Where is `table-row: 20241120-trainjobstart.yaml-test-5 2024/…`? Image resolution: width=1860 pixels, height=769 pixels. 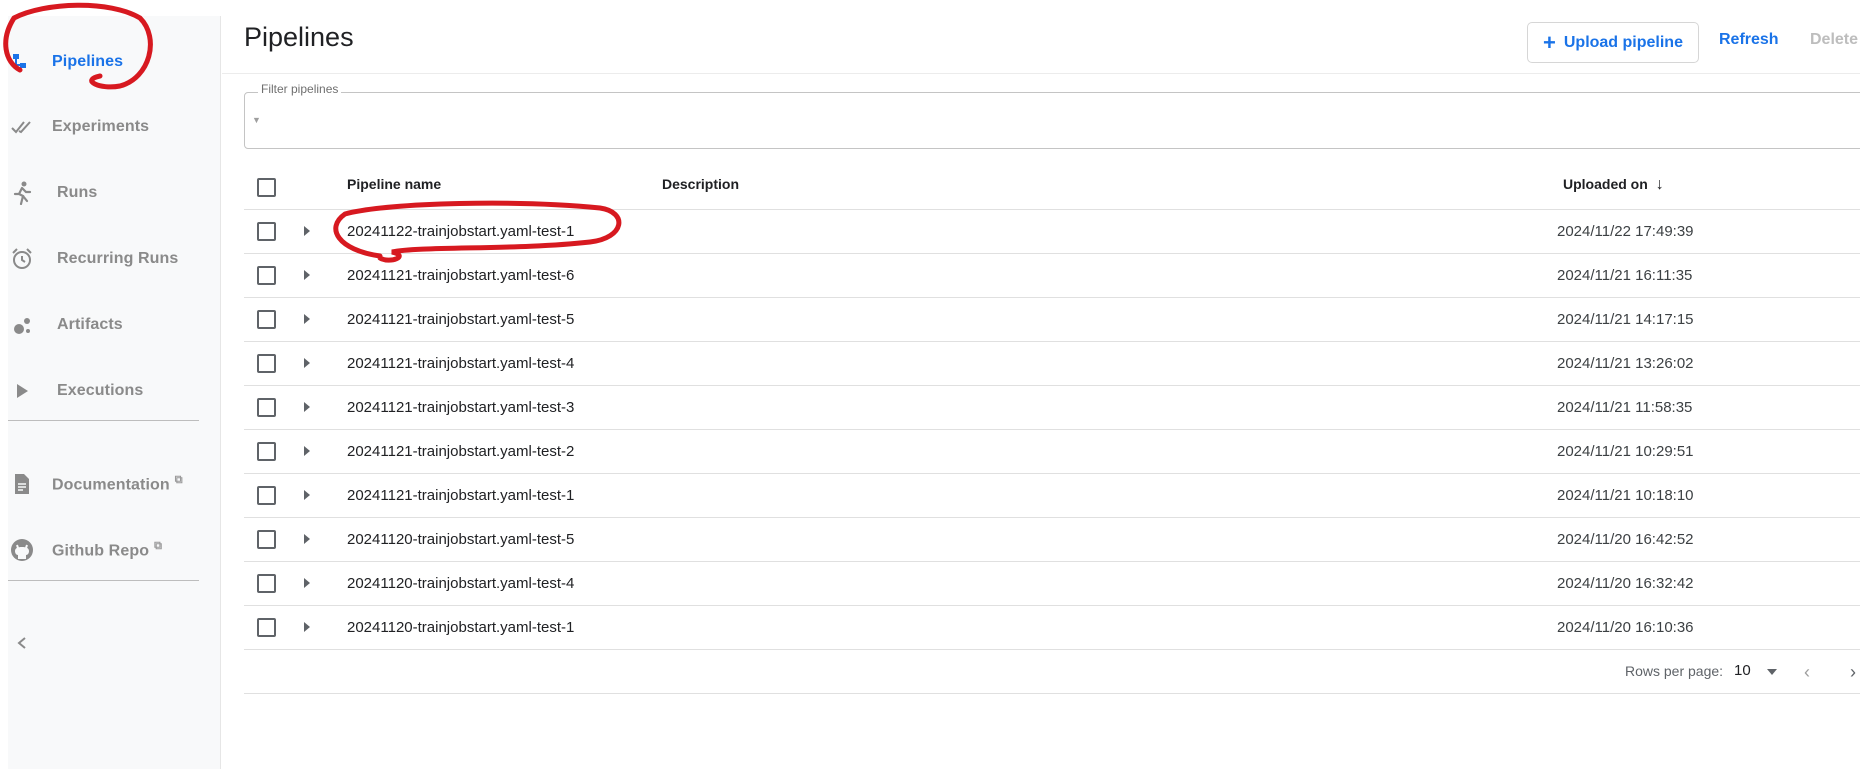
table-row: 20241120-trainjobstart.yaml-test-5 2024/… is located at coordinates (1052, 540).